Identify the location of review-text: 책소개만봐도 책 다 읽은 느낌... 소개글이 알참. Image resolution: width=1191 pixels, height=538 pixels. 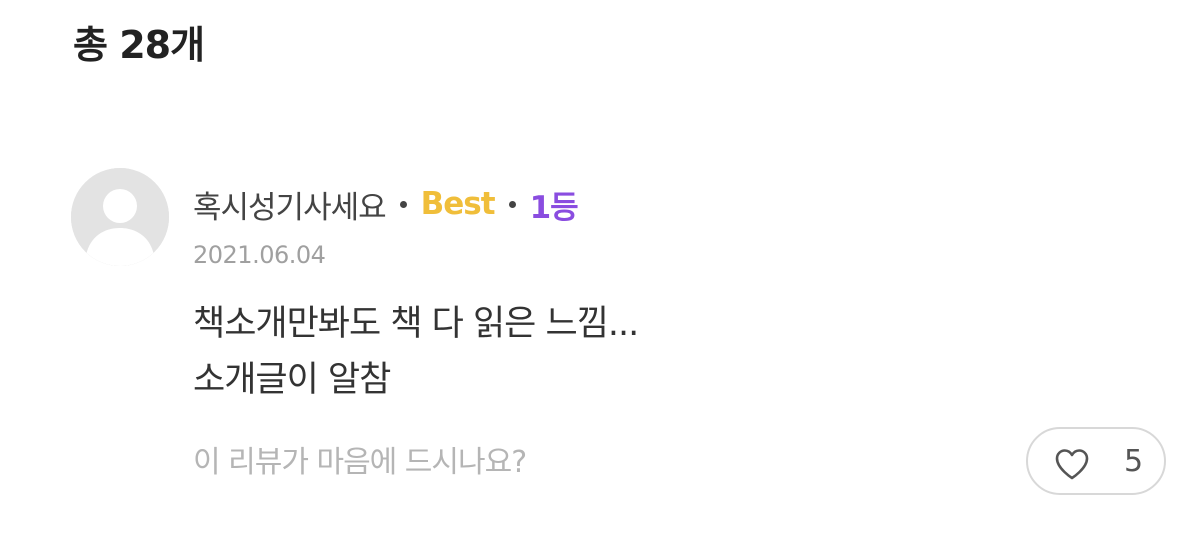
(416, 352).